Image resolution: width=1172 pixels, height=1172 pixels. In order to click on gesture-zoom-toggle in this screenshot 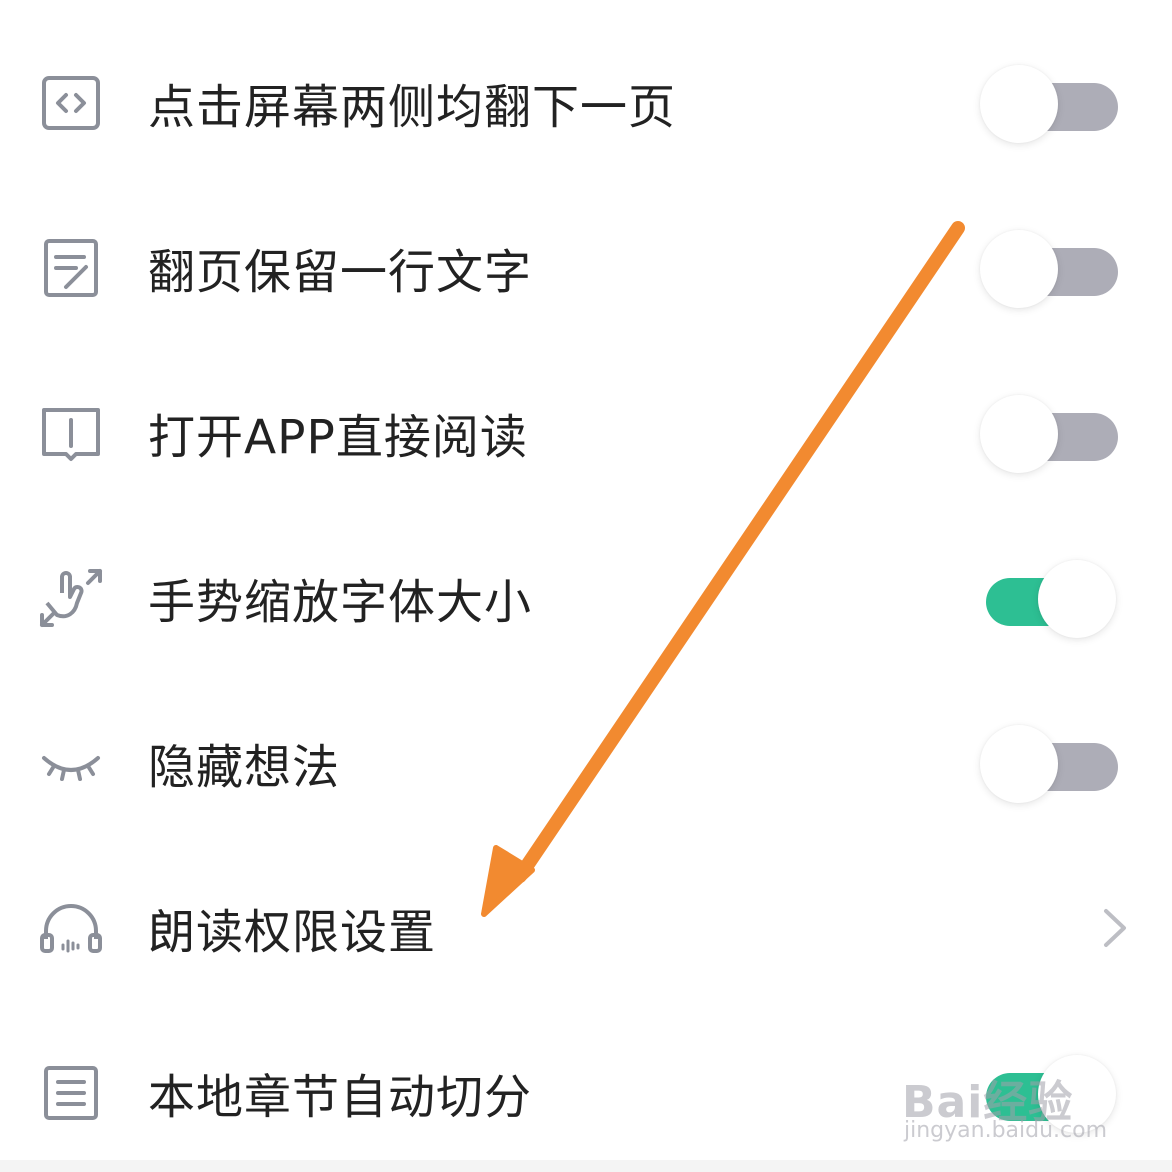, I will do `click(1050, 598)`.